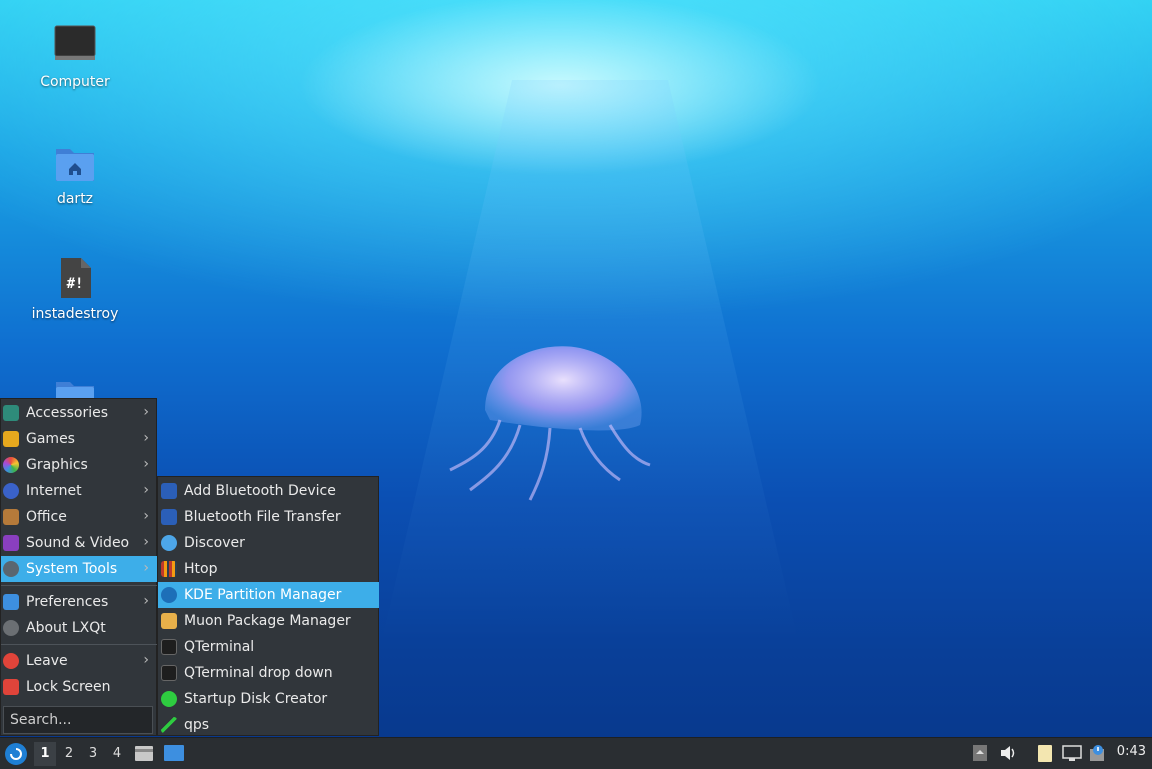 The height and width of the screenshot is (769, 1152). I want to click on power-icon, so click(11, 661).